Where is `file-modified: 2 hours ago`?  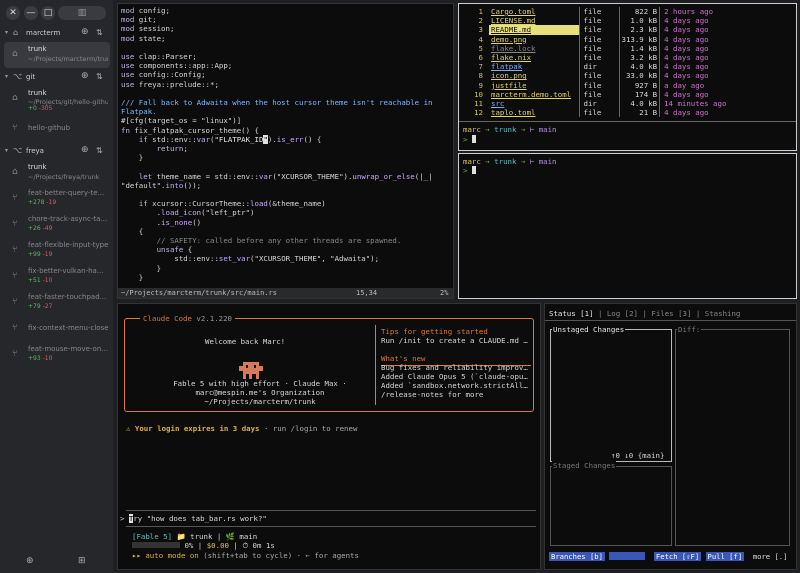 file-modified: 2 hours ago is located at coordinates (694, 12).